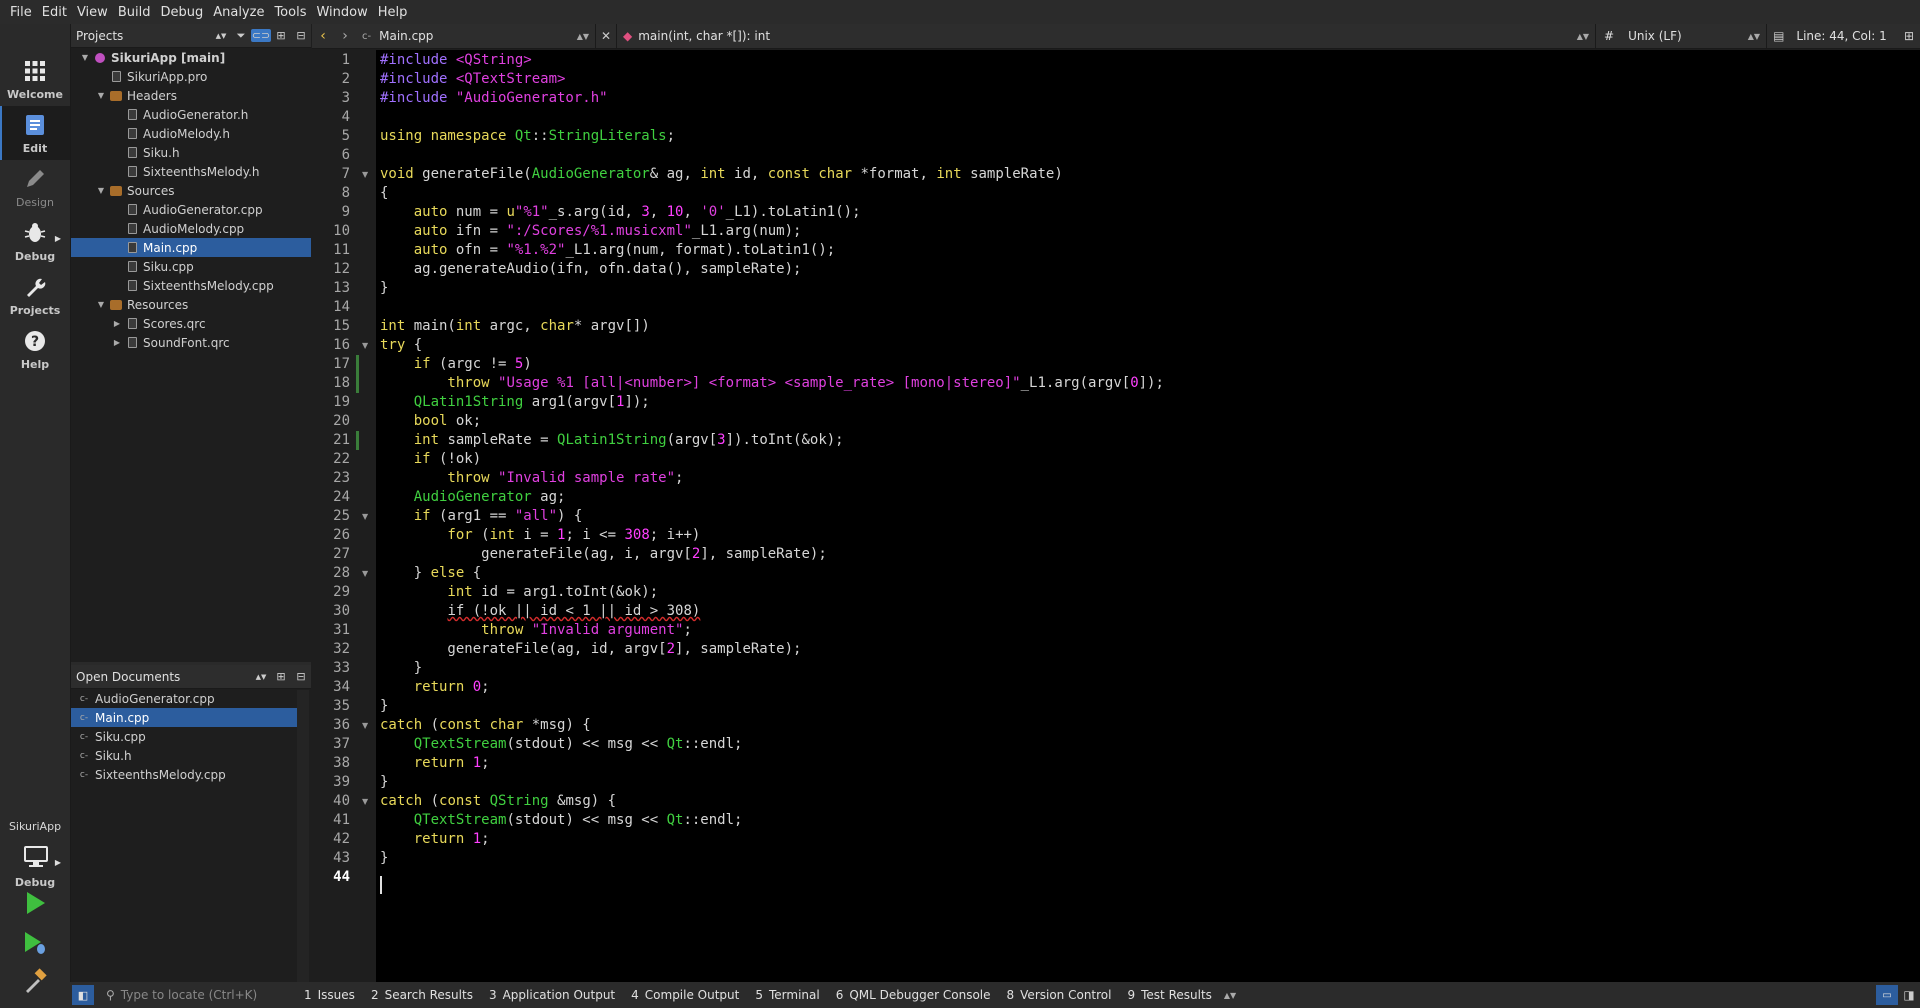 This screenshot has height=1008, width=1920. I want to click on menu-analyze: Analyze, so click(238, 12).